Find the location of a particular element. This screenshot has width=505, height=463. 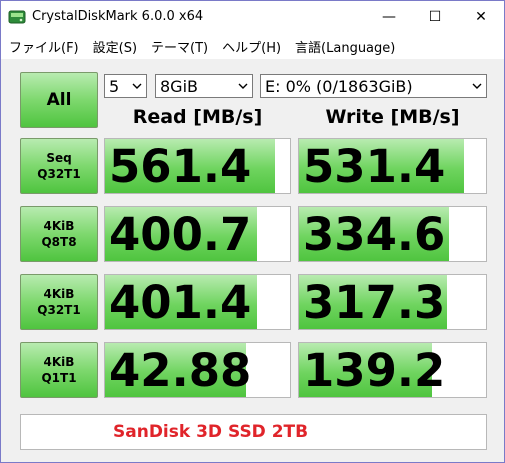

test-4kib-q1t1-button: 4KiB Q1T1 is located at coordinates (59, 370).